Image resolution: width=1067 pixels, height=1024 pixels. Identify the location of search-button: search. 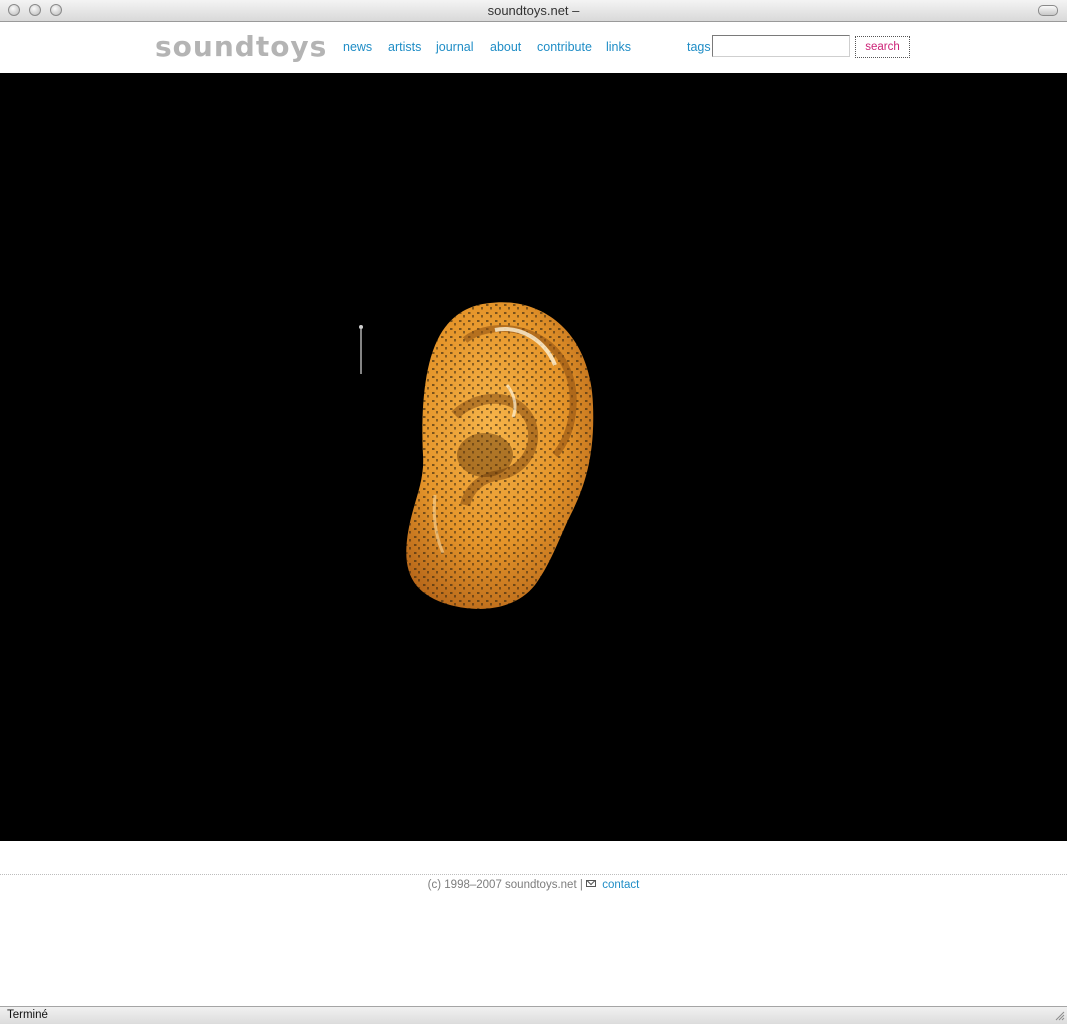
(882, 47).